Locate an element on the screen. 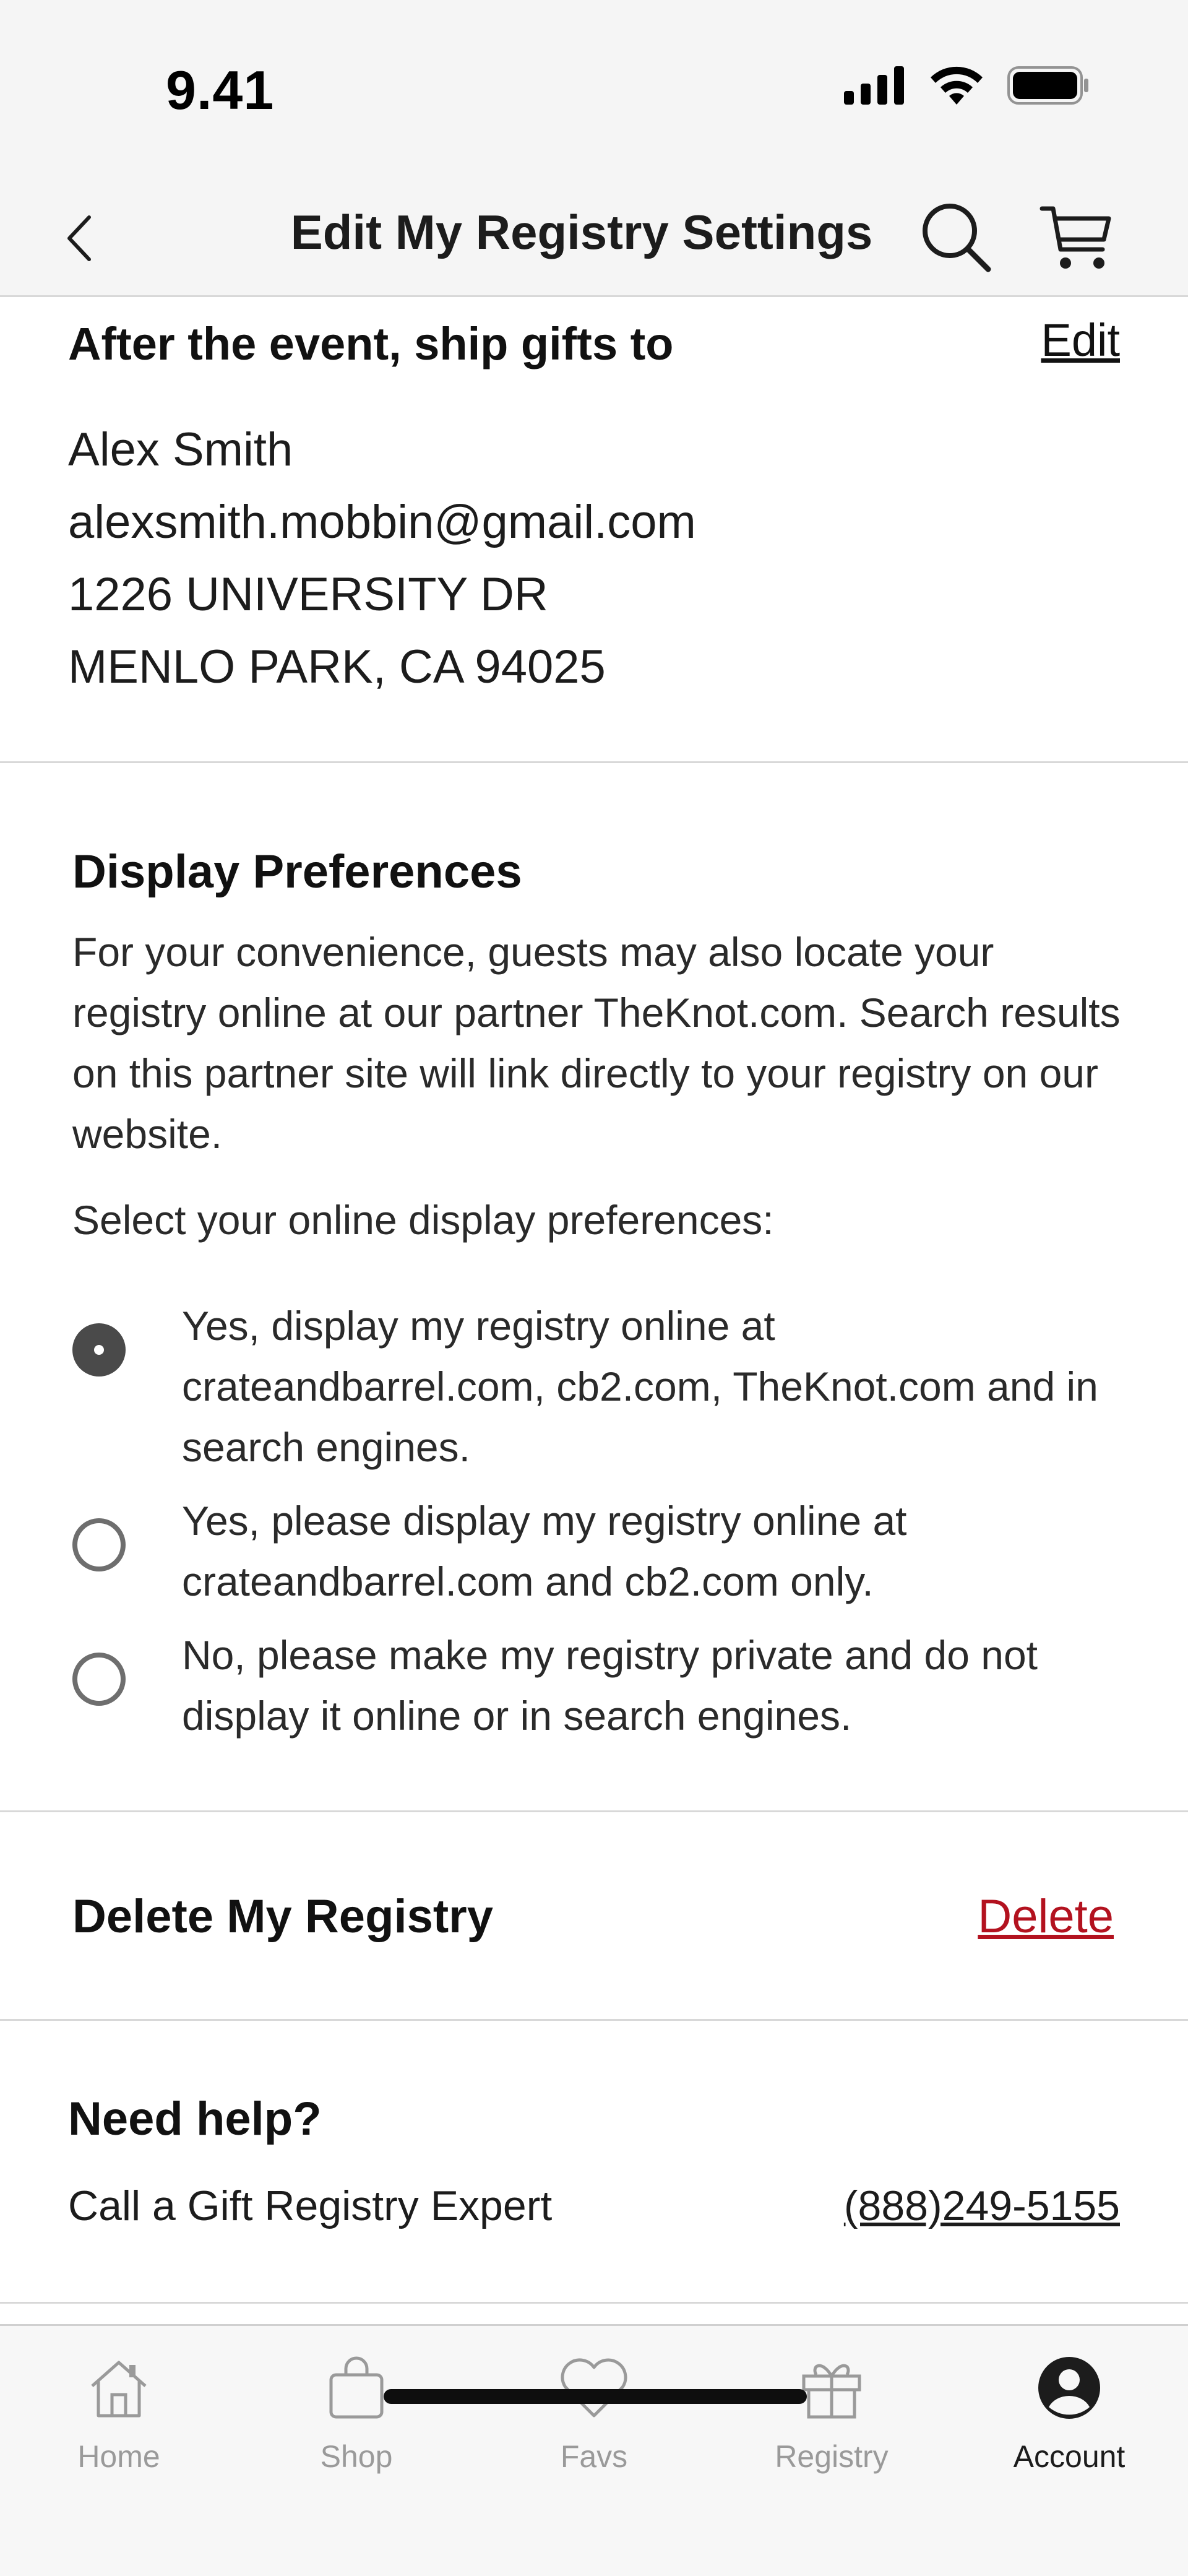 The image size is (1188, 2576). tab-home: Home is located at coordinates (119, 2428).